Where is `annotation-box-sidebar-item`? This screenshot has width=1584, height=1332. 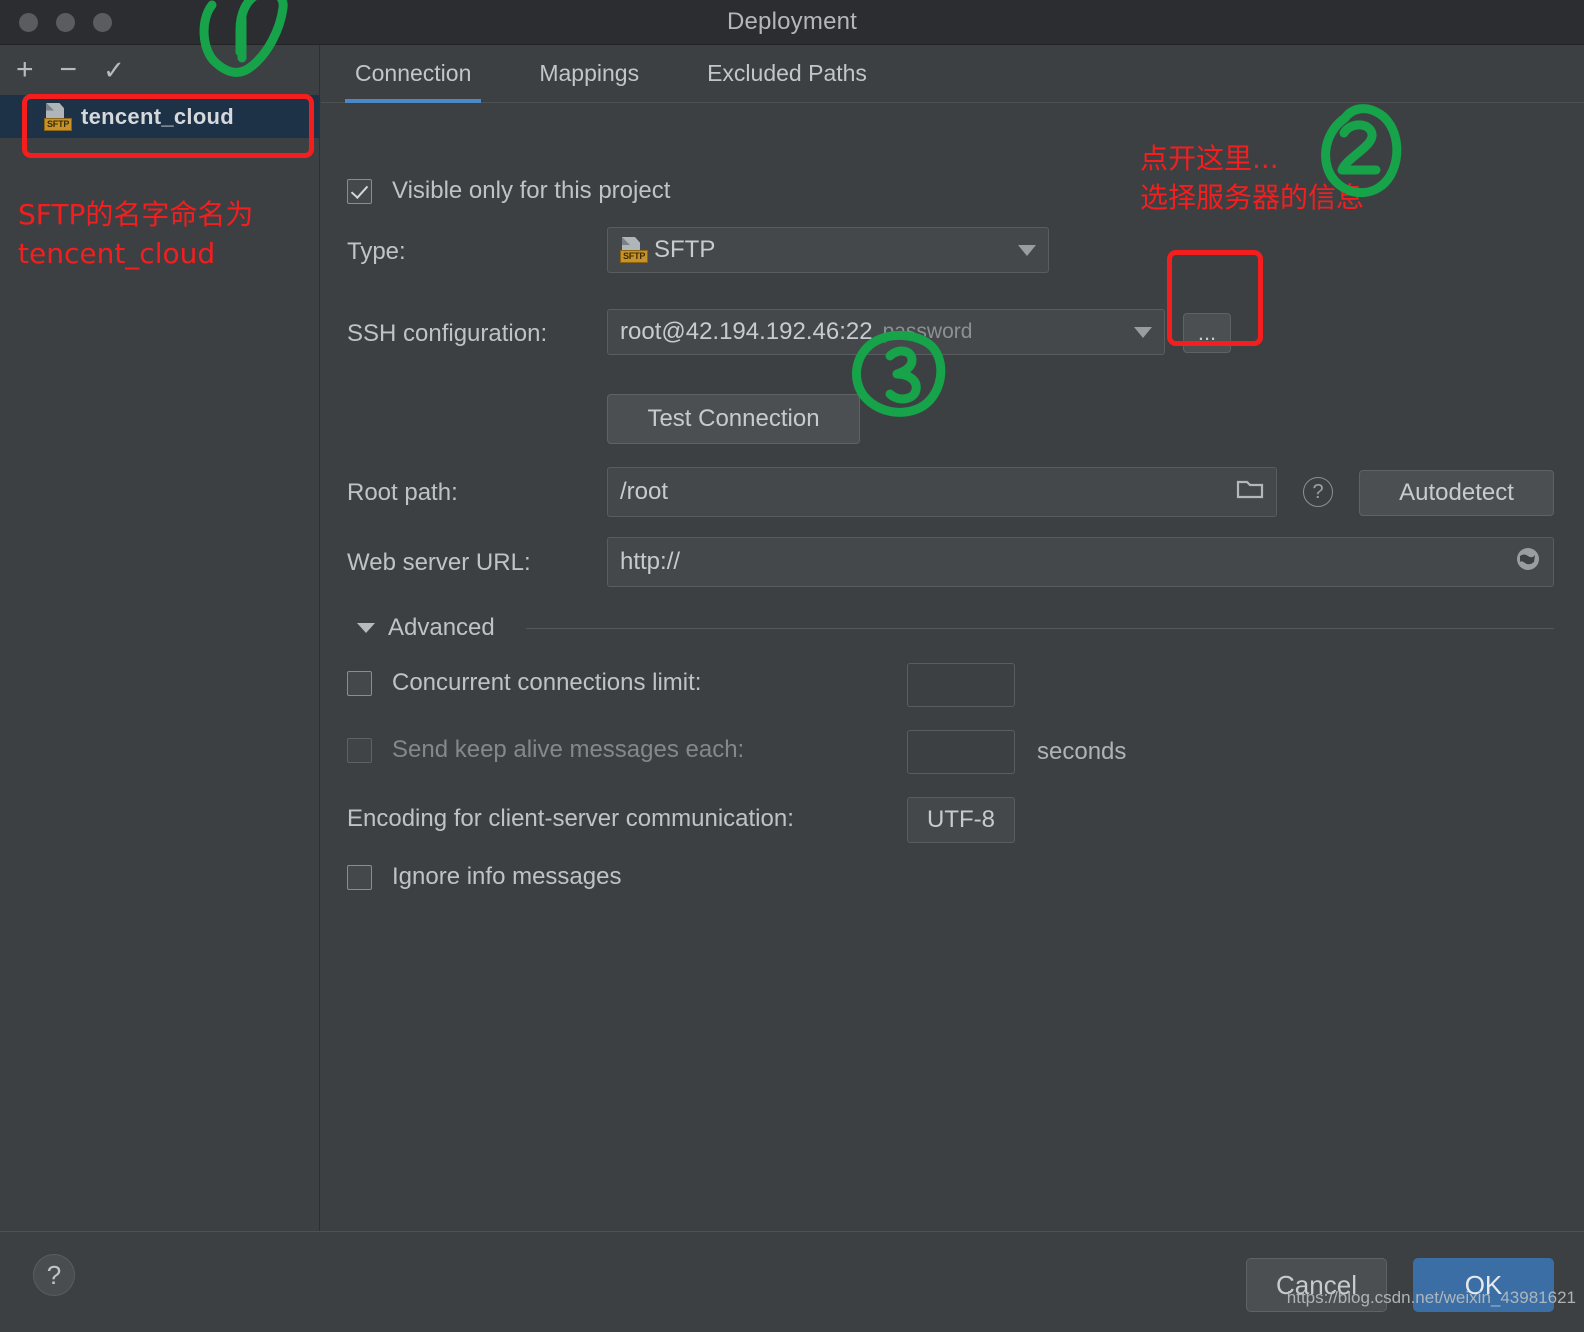
annotation-box-sidebar-item is located at coordinates (168, 126).